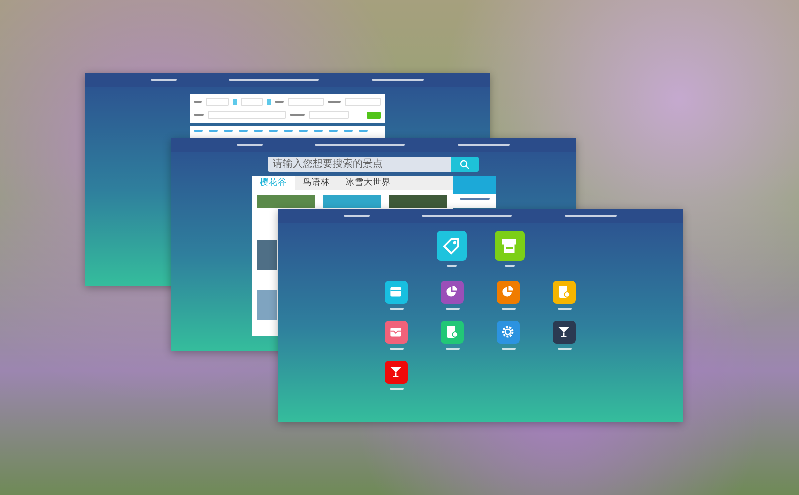 The image size is (799, 495). Describe the element at coordinates (316, 183) in the screenshot. I see `tab: 鸟语林` at that location.